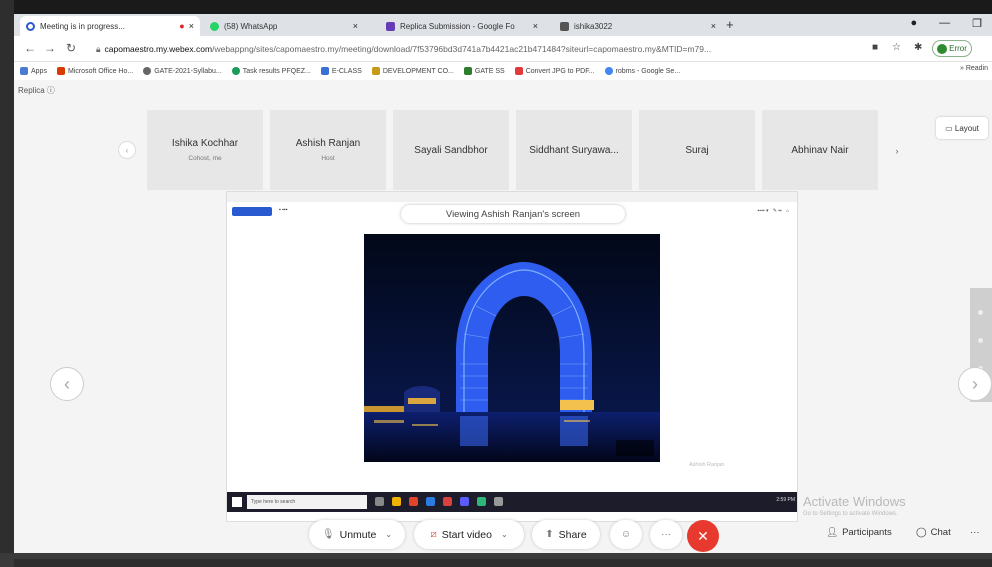  I want to click on shared-presenter-name: Ashish Ranjan, so click(706, 465).